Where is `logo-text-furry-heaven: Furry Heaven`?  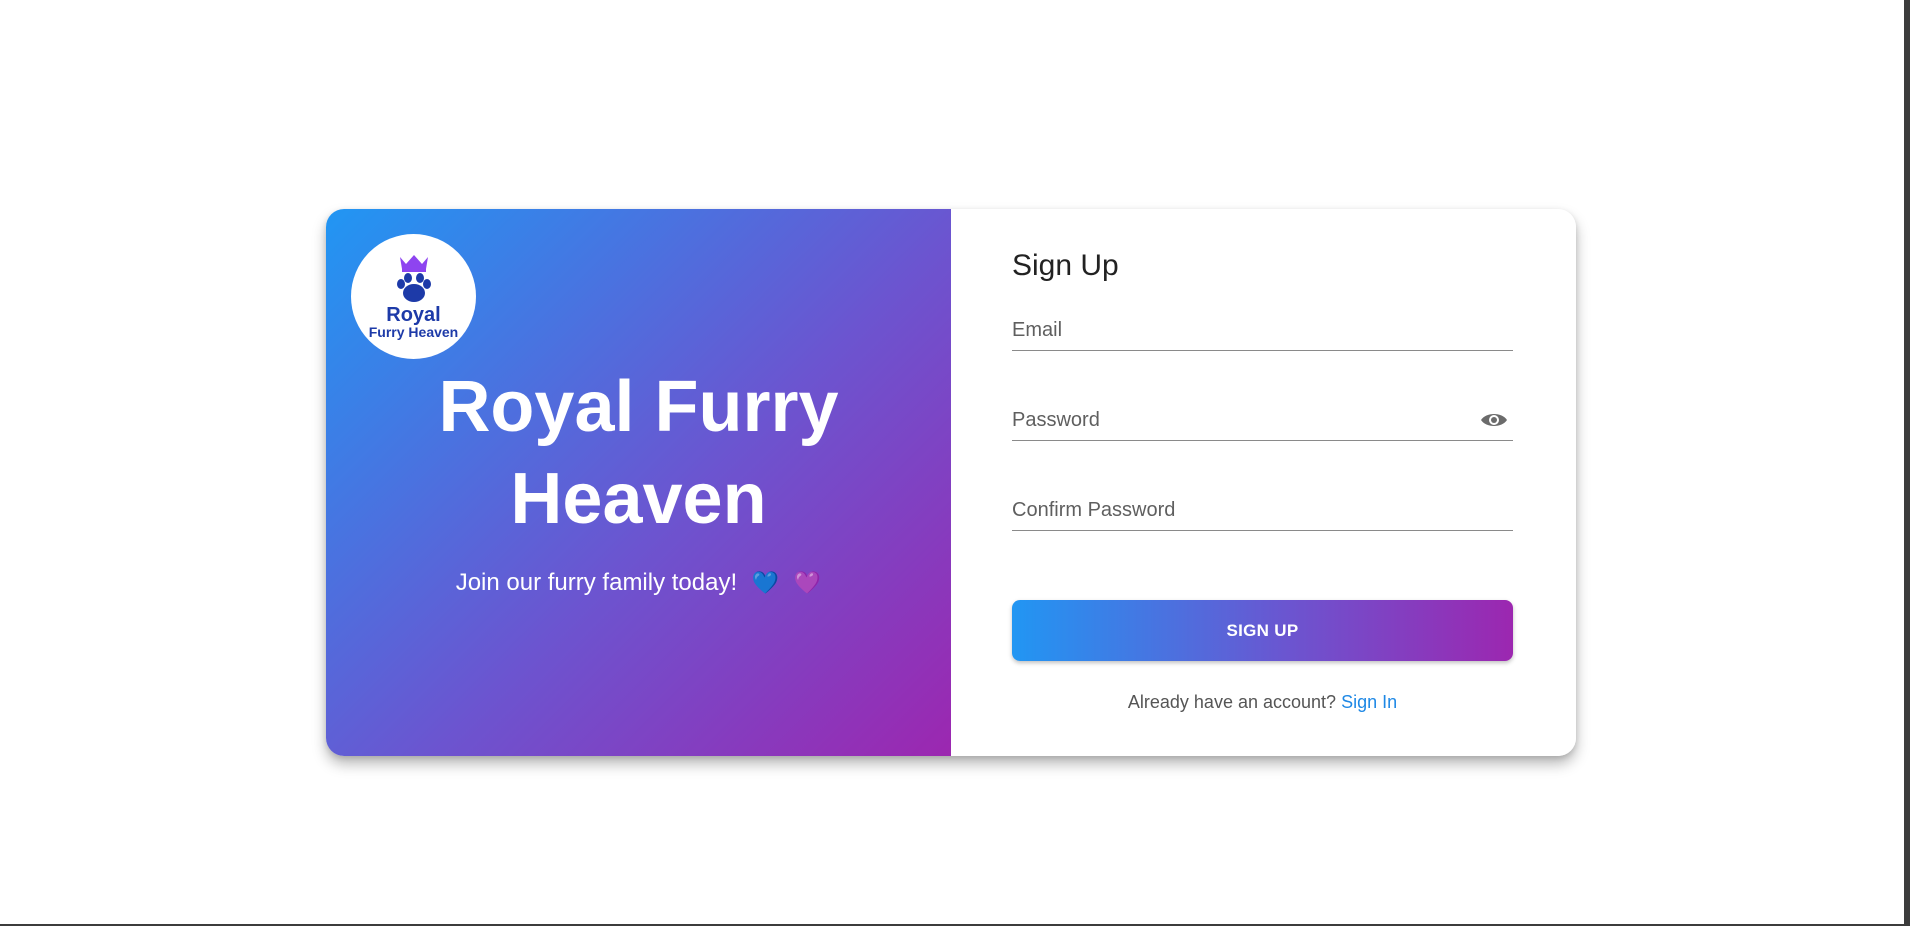
logo-text-furry-heaven: Furry Heaven is located at coordinates (413, 332).